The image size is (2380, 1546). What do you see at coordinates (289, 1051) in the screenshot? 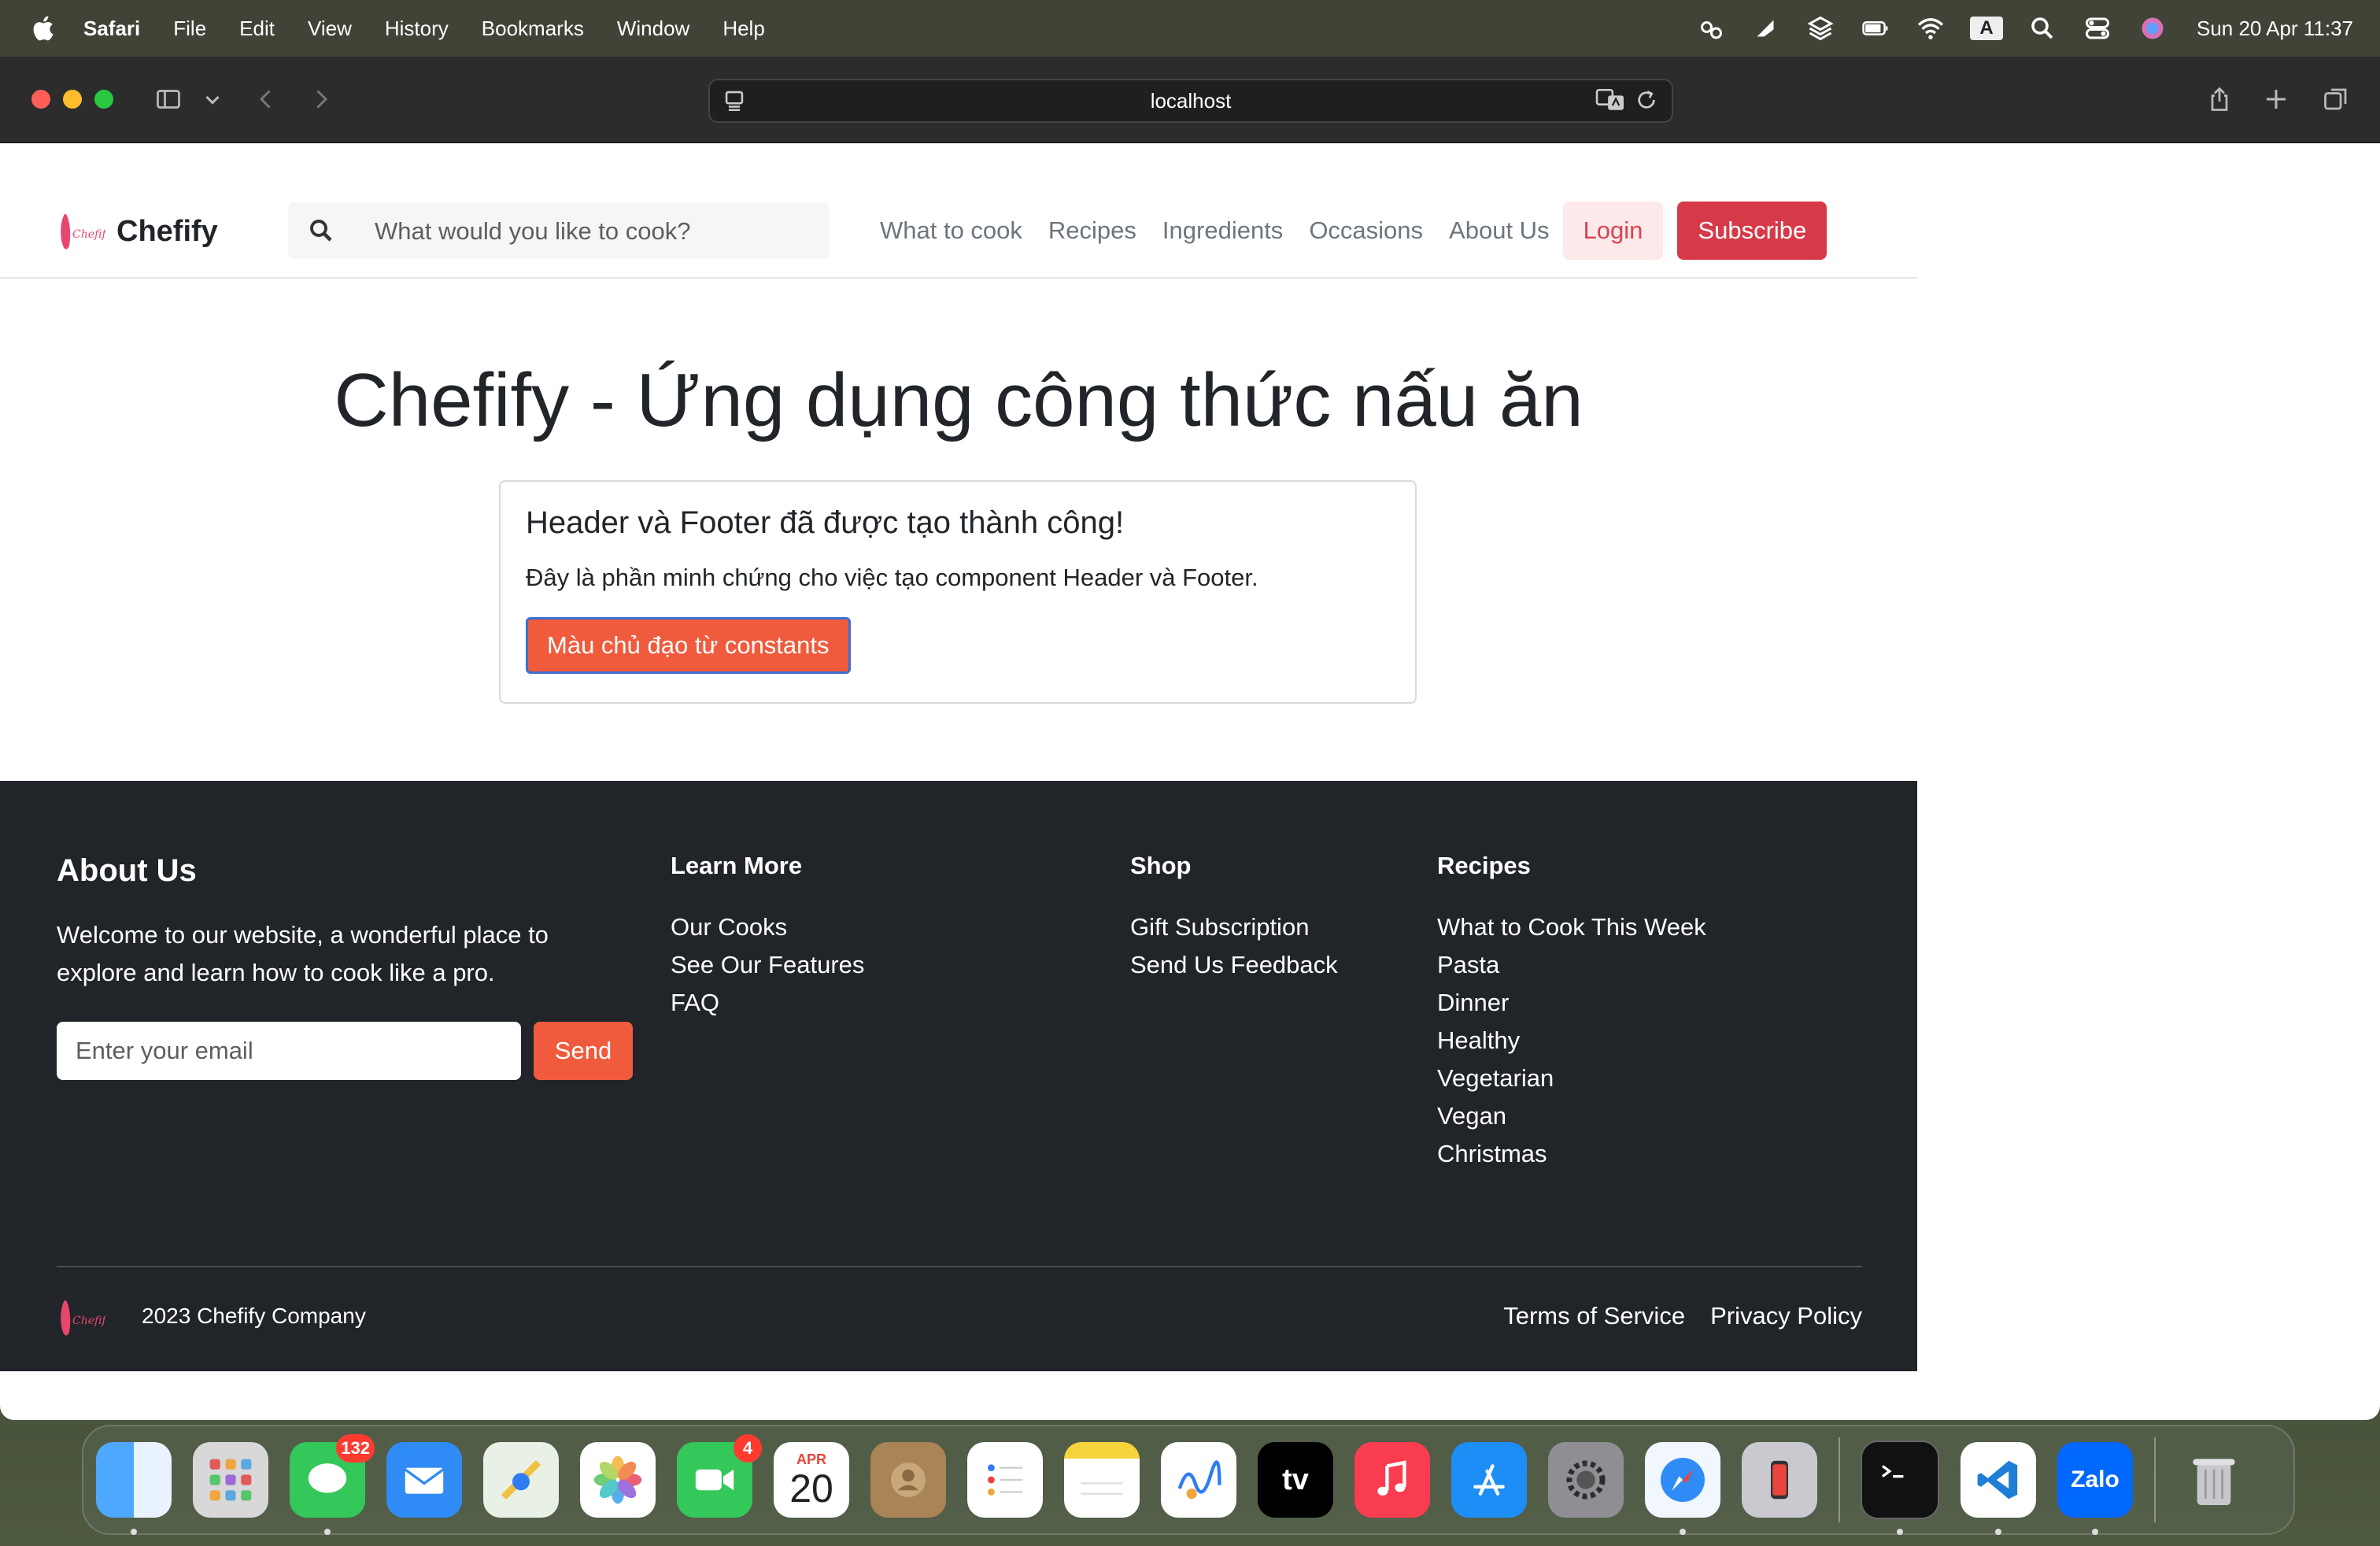
I see `newsletter-email-input` at bounding box center [289, 1051].